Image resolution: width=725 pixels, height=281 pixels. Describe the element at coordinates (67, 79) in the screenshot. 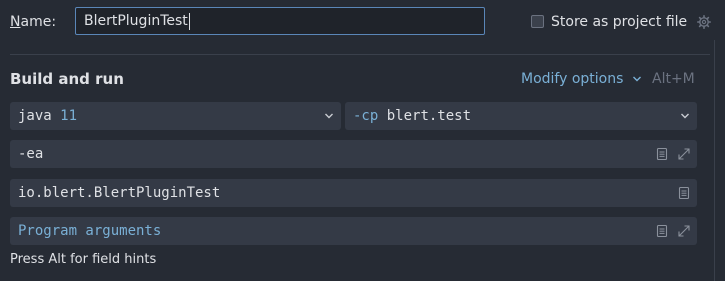

I see `section-title-build-and-run: Build and run` at that location.